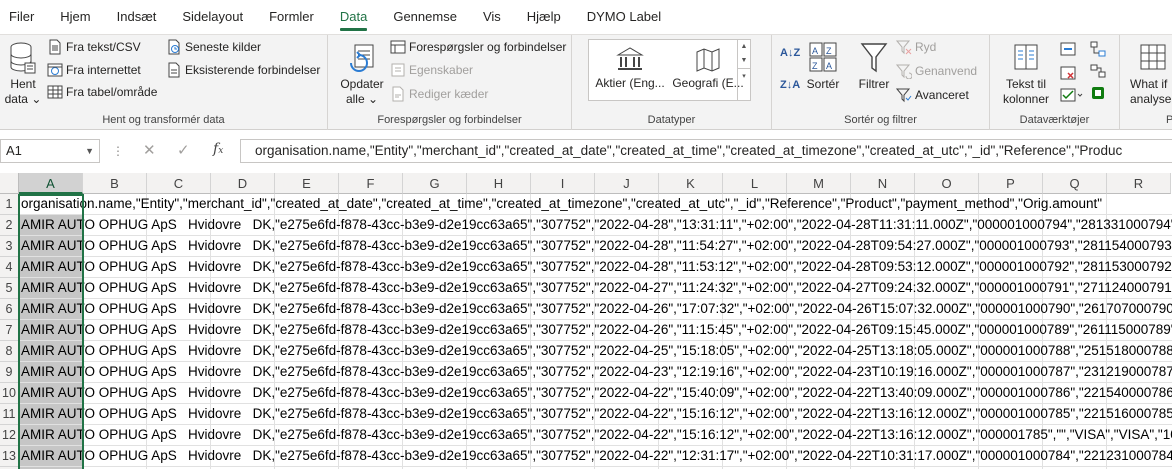 This screenshot has height=469, width=1172. I want to click on consolidate-icon, so click(1098, 49).